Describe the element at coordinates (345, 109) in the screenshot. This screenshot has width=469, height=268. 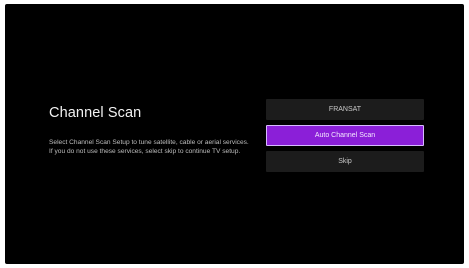
I see `fransat-button: FRANSAT` at that location.